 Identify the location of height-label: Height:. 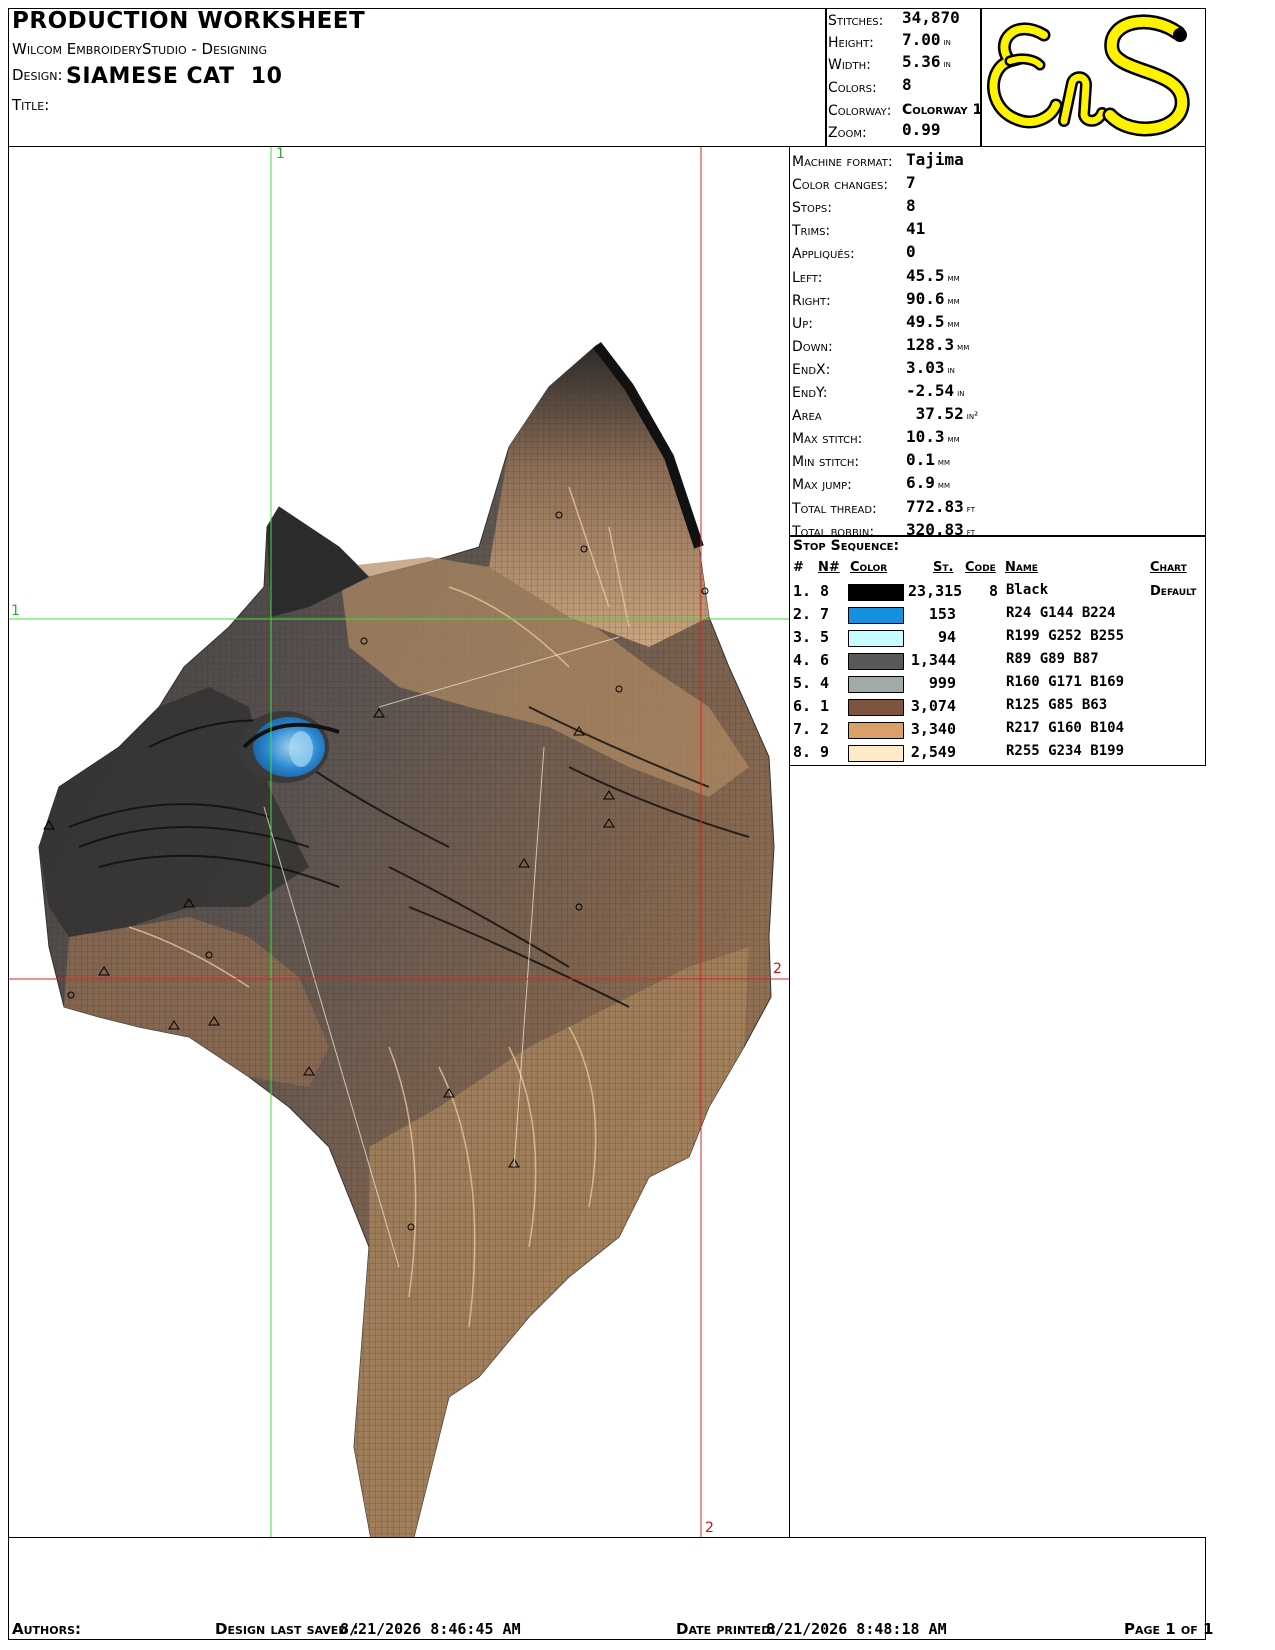
(851, 43).